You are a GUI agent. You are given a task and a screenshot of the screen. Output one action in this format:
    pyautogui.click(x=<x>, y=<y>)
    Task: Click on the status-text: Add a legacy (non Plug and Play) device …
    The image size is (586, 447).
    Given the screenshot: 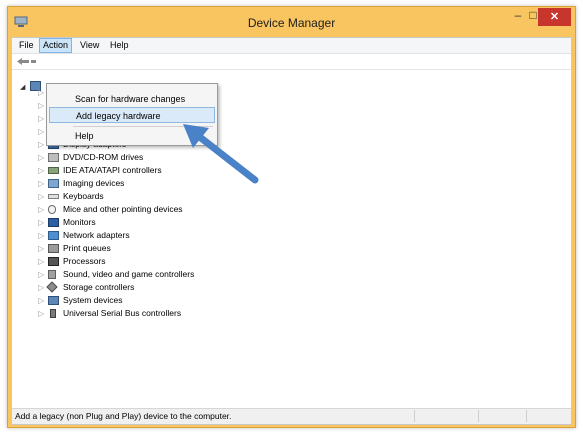 What is the action you would take?
    pyautogui.click(x=123, y=416)
    